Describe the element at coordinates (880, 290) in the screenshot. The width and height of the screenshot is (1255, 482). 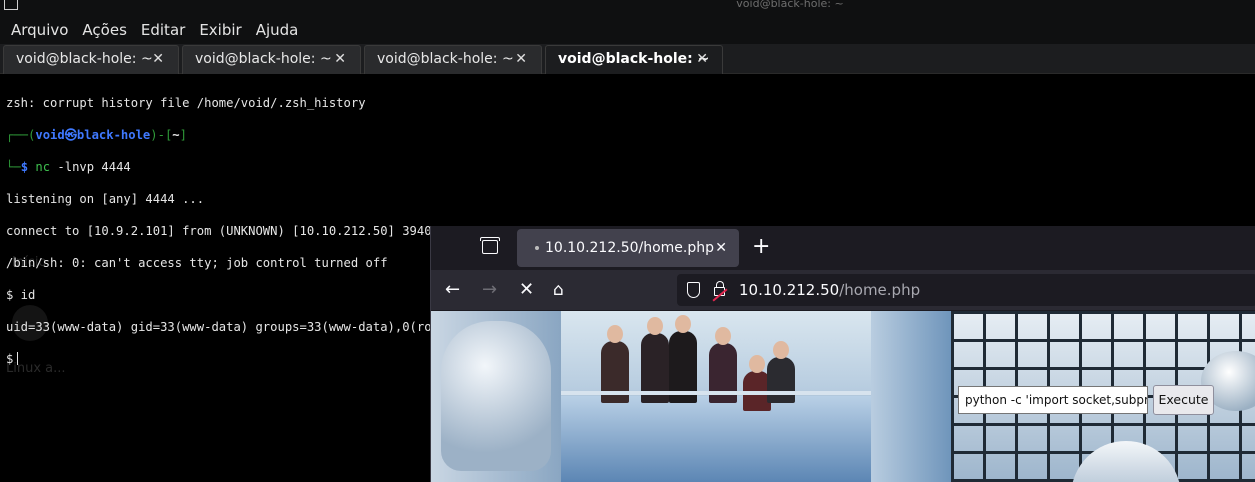
I see `url-path: /home.php` at that location.